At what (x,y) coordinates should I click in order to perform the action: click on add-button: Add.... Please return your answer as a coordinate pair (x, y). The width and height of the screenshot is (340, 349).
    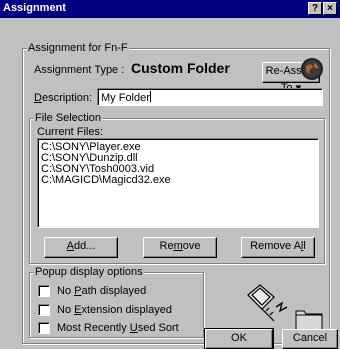
    Looking at the image, I should click on (81, 247).